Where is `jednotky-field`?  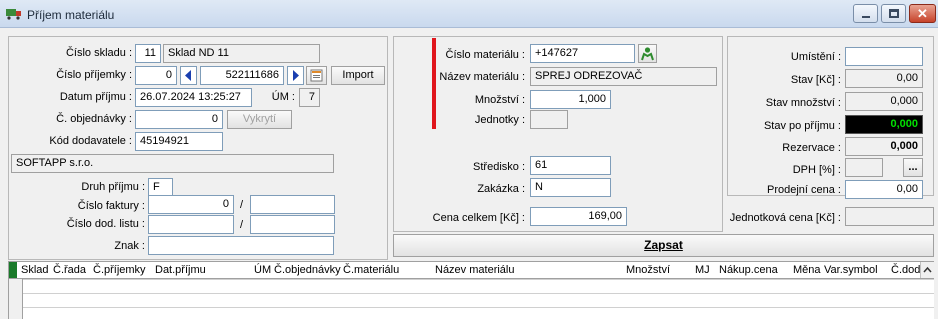 jednotky-field is located at coordinates (549, 119).